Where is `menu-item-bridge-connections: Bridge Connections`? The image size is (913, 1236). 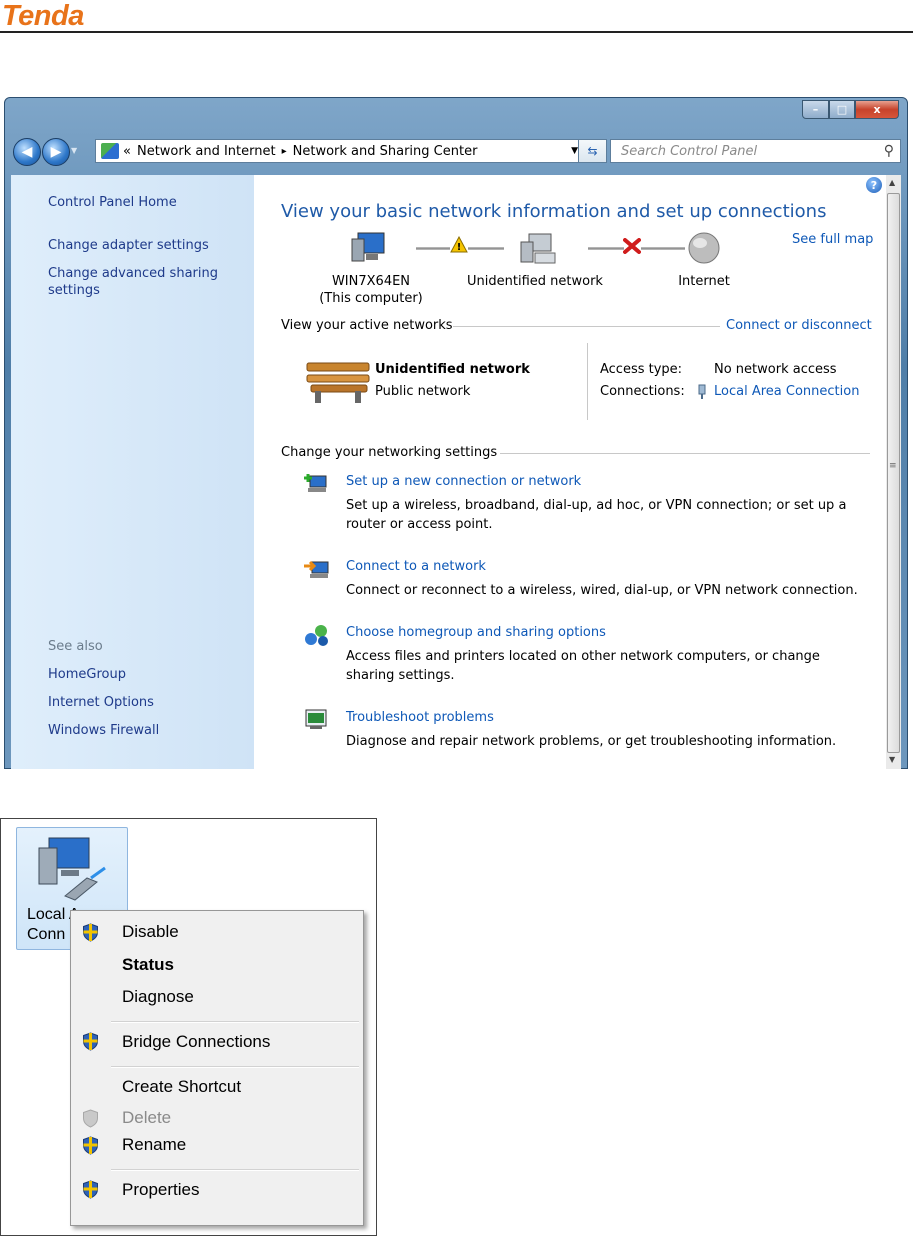 menu-item-bridge-connections: Bridge Connections is located at coordinates (196, 1042).